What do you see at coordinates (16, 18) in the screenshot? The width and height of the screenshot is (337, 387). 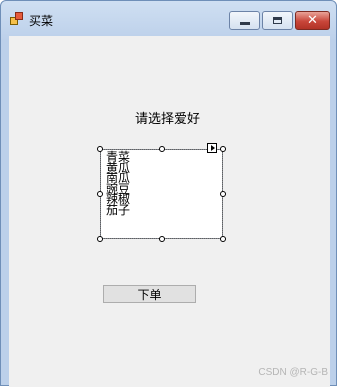 I see `app-icon` at bounding box center [16, 18].